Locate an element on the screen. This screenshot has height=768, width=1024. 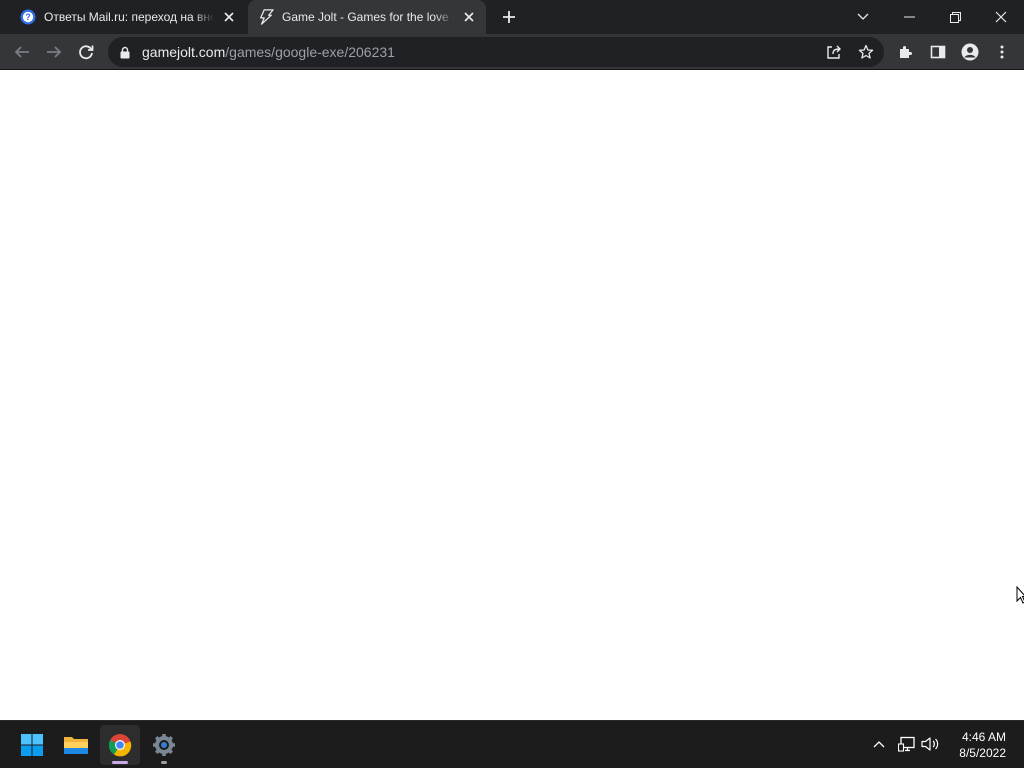
start-button is located at coordinates (32, 745).